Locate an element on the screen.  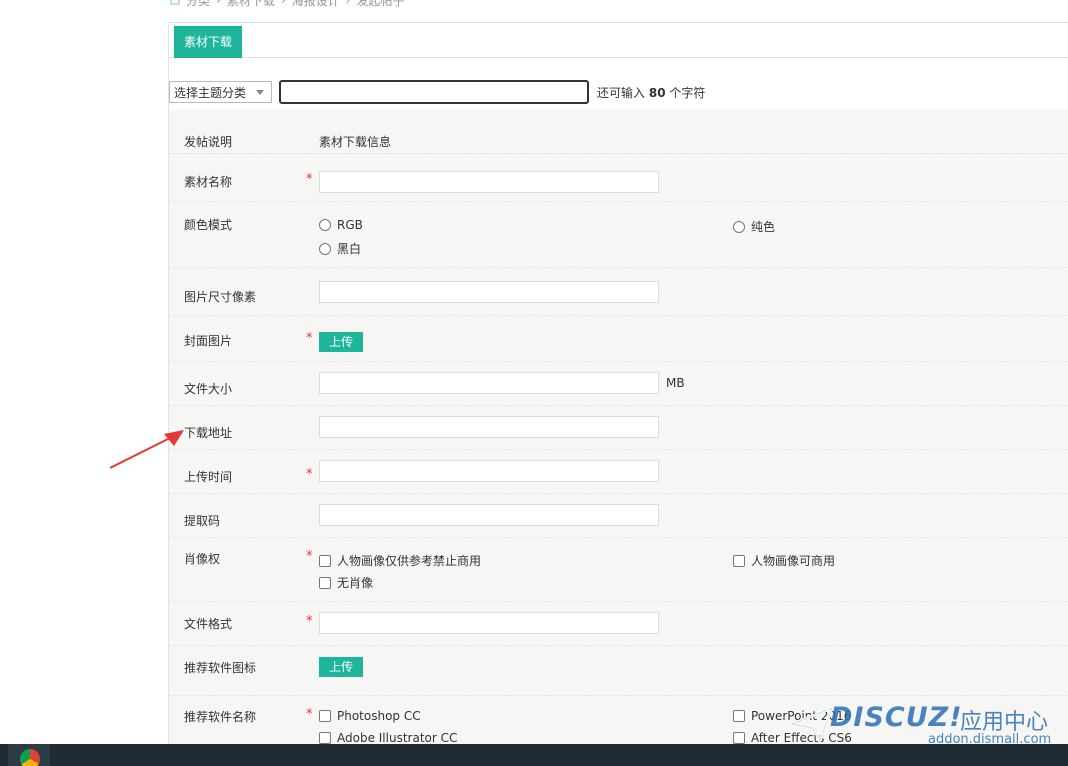
row-software-icon: 推荐软件图标 上传 is located at coordinates (618, 671).